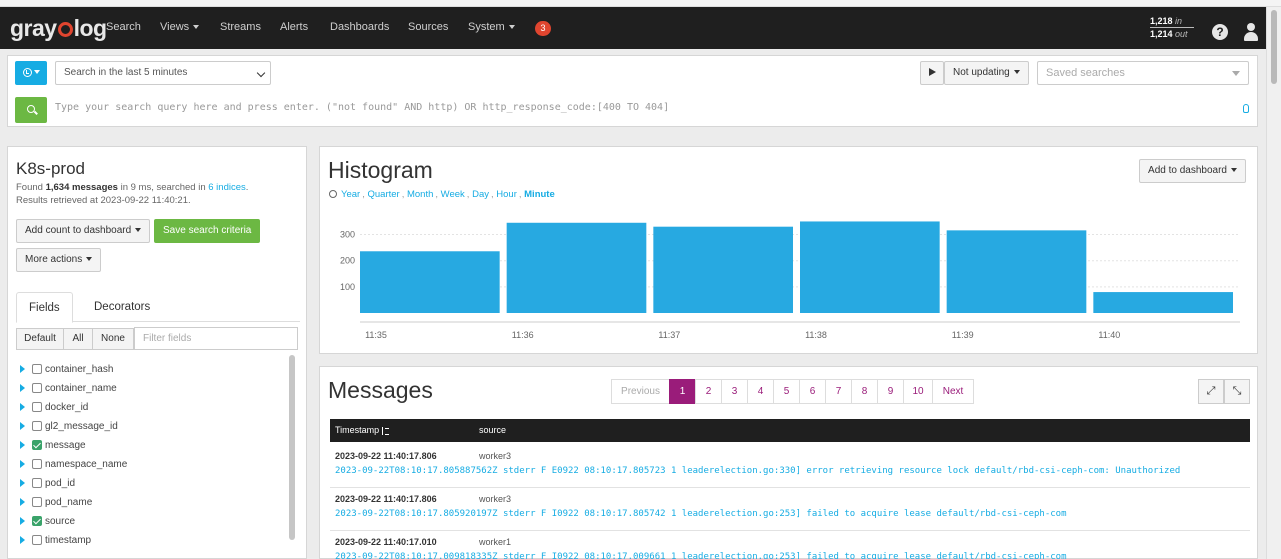 The width and height of the screenshot is (1281, 559). What do you see at coordinates (760, 391) in the screenshot?
I see `pagination-page: 4` at bounding box center [760, 391].